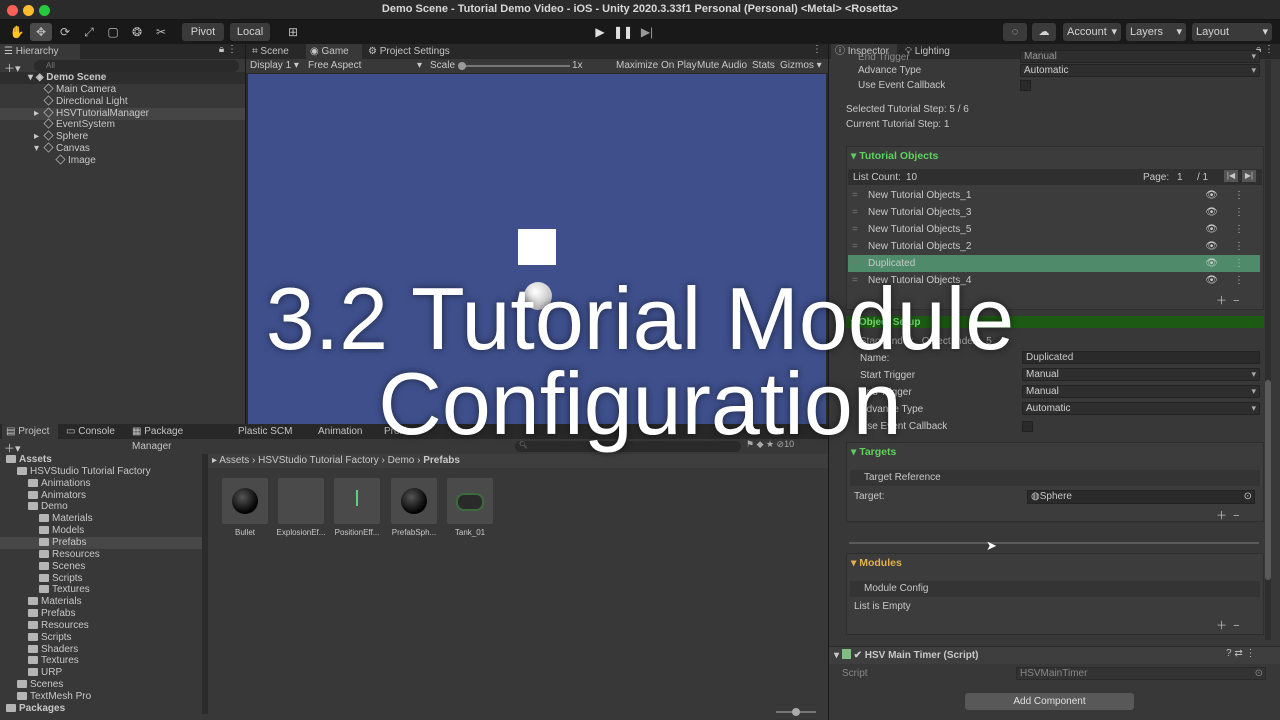  What do you see at coordinates (1228, 515) in the screenshot?
I see `target-add-remove-icons: ＋ −` at bounding box center [1228, 515].